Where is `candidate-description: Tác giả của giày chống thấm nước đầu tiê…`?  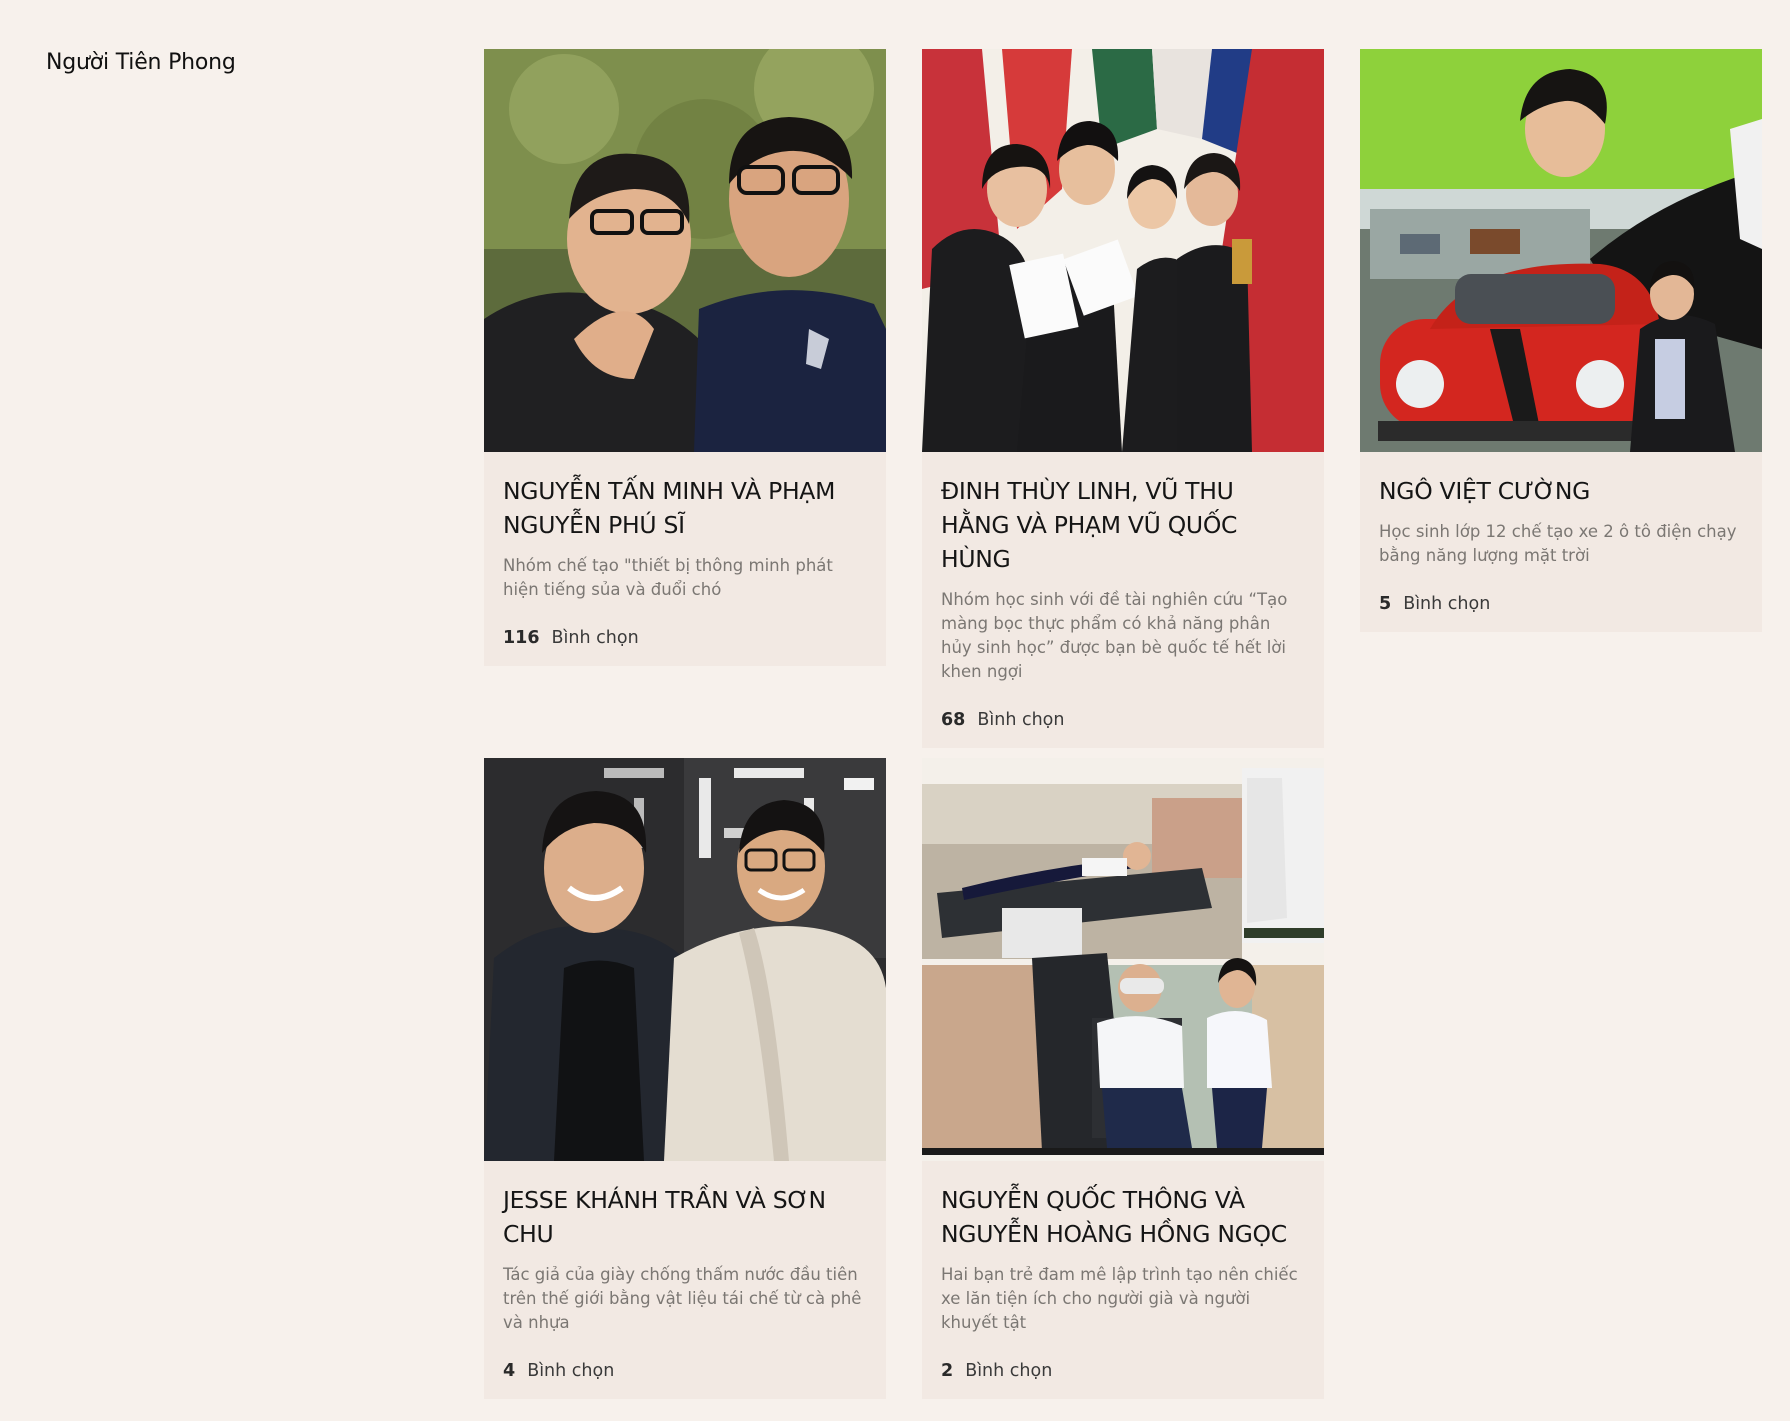
candidate-description: Tác giả của giày chống thấm nước đầu tiê… is located at coordinates (682, 1298).